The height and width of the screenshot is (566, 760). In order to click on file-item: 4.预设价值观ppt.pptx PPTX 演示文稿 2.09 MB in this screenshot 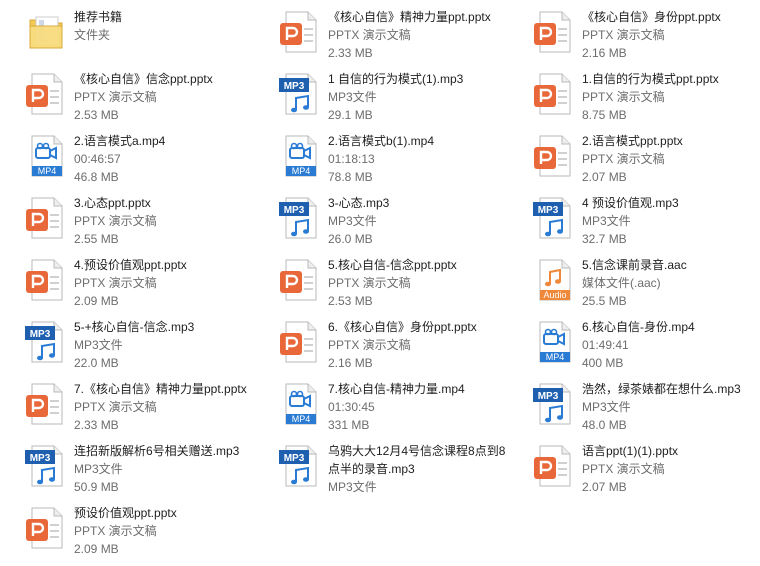, I will do `click(147, 286)`.